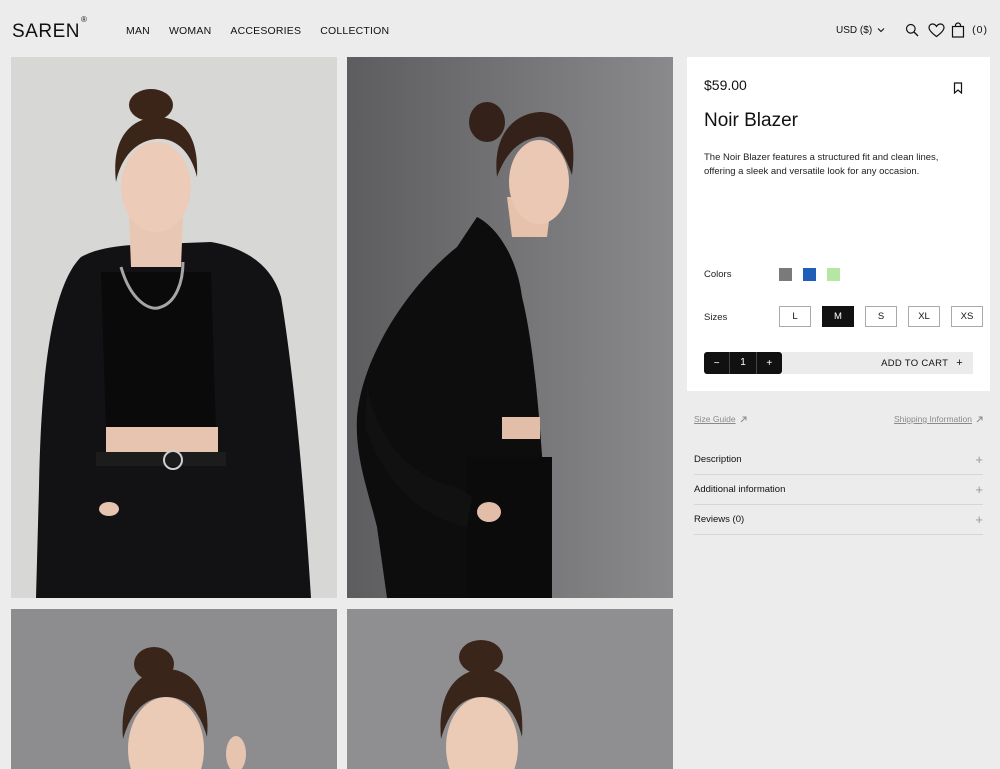 This screenshot has height=769, width=1000. What do you see at coordinates (785, 274) in the screenshot?
I see `color-swatch-gray` at bounding box center [785, 274].